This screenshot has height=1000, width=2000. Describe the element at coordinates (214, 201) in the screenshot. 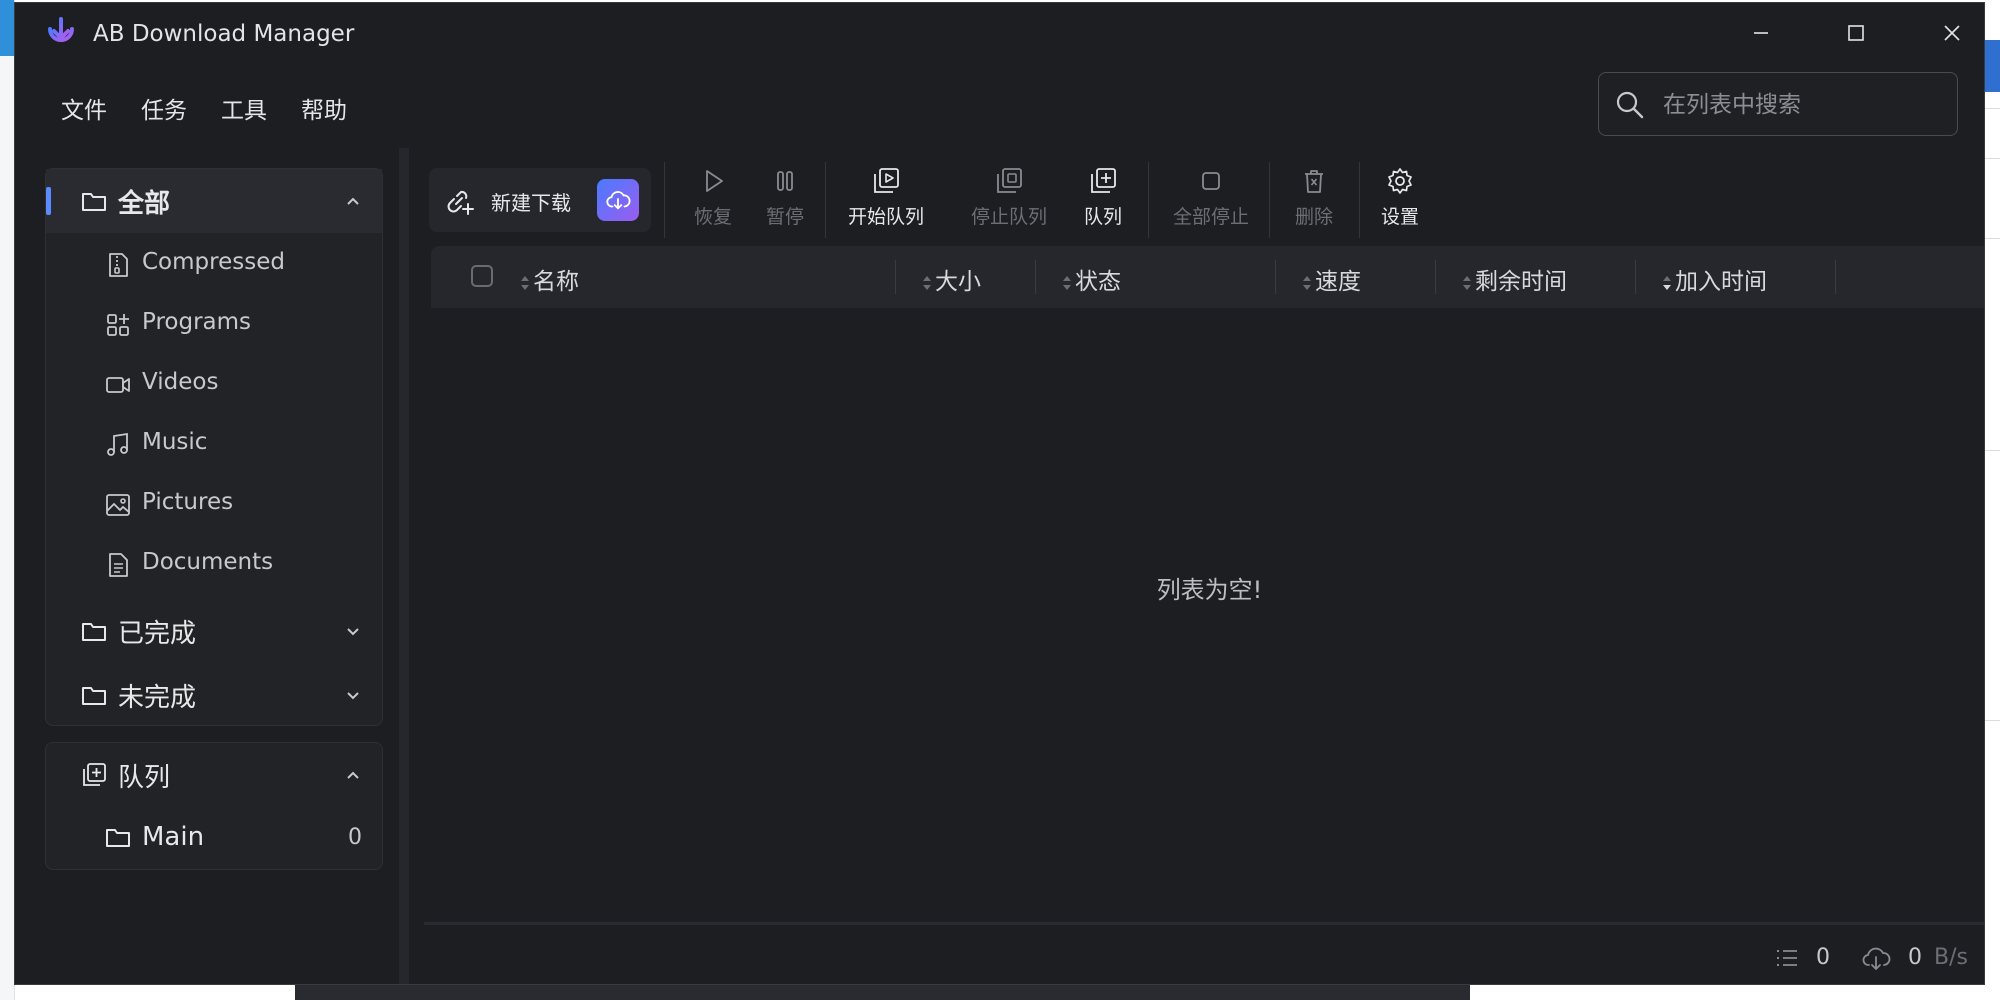

I see `category-all: 全部` at that location.